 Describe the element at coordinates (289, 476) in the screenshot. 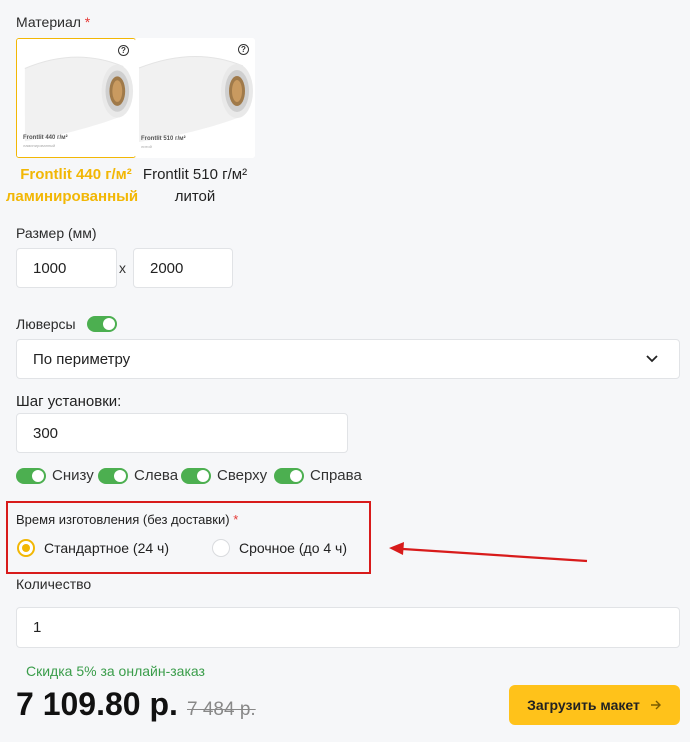

I see `side-toggle-right` at that location.